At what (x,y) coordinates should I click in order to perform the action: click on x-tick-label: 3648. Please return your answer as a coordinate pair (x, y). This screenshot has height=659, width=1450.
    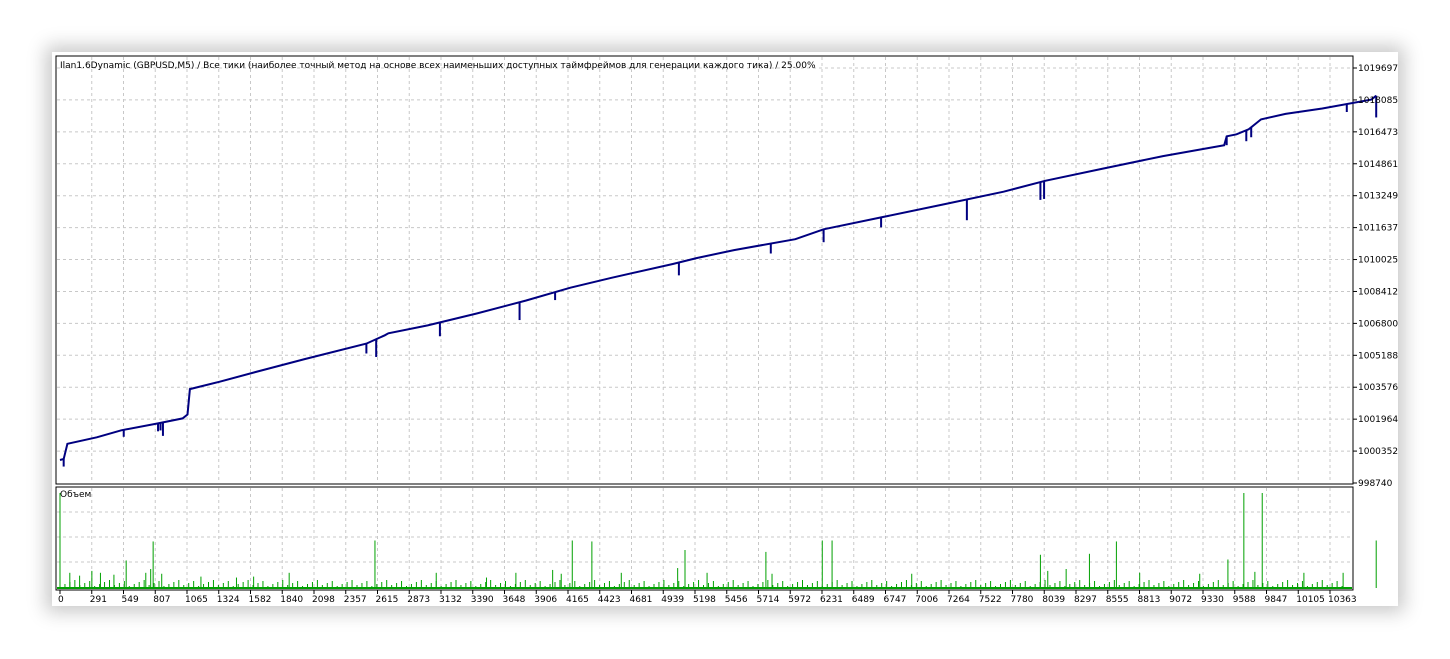
    Looking at the image, I should click on (514, 600).